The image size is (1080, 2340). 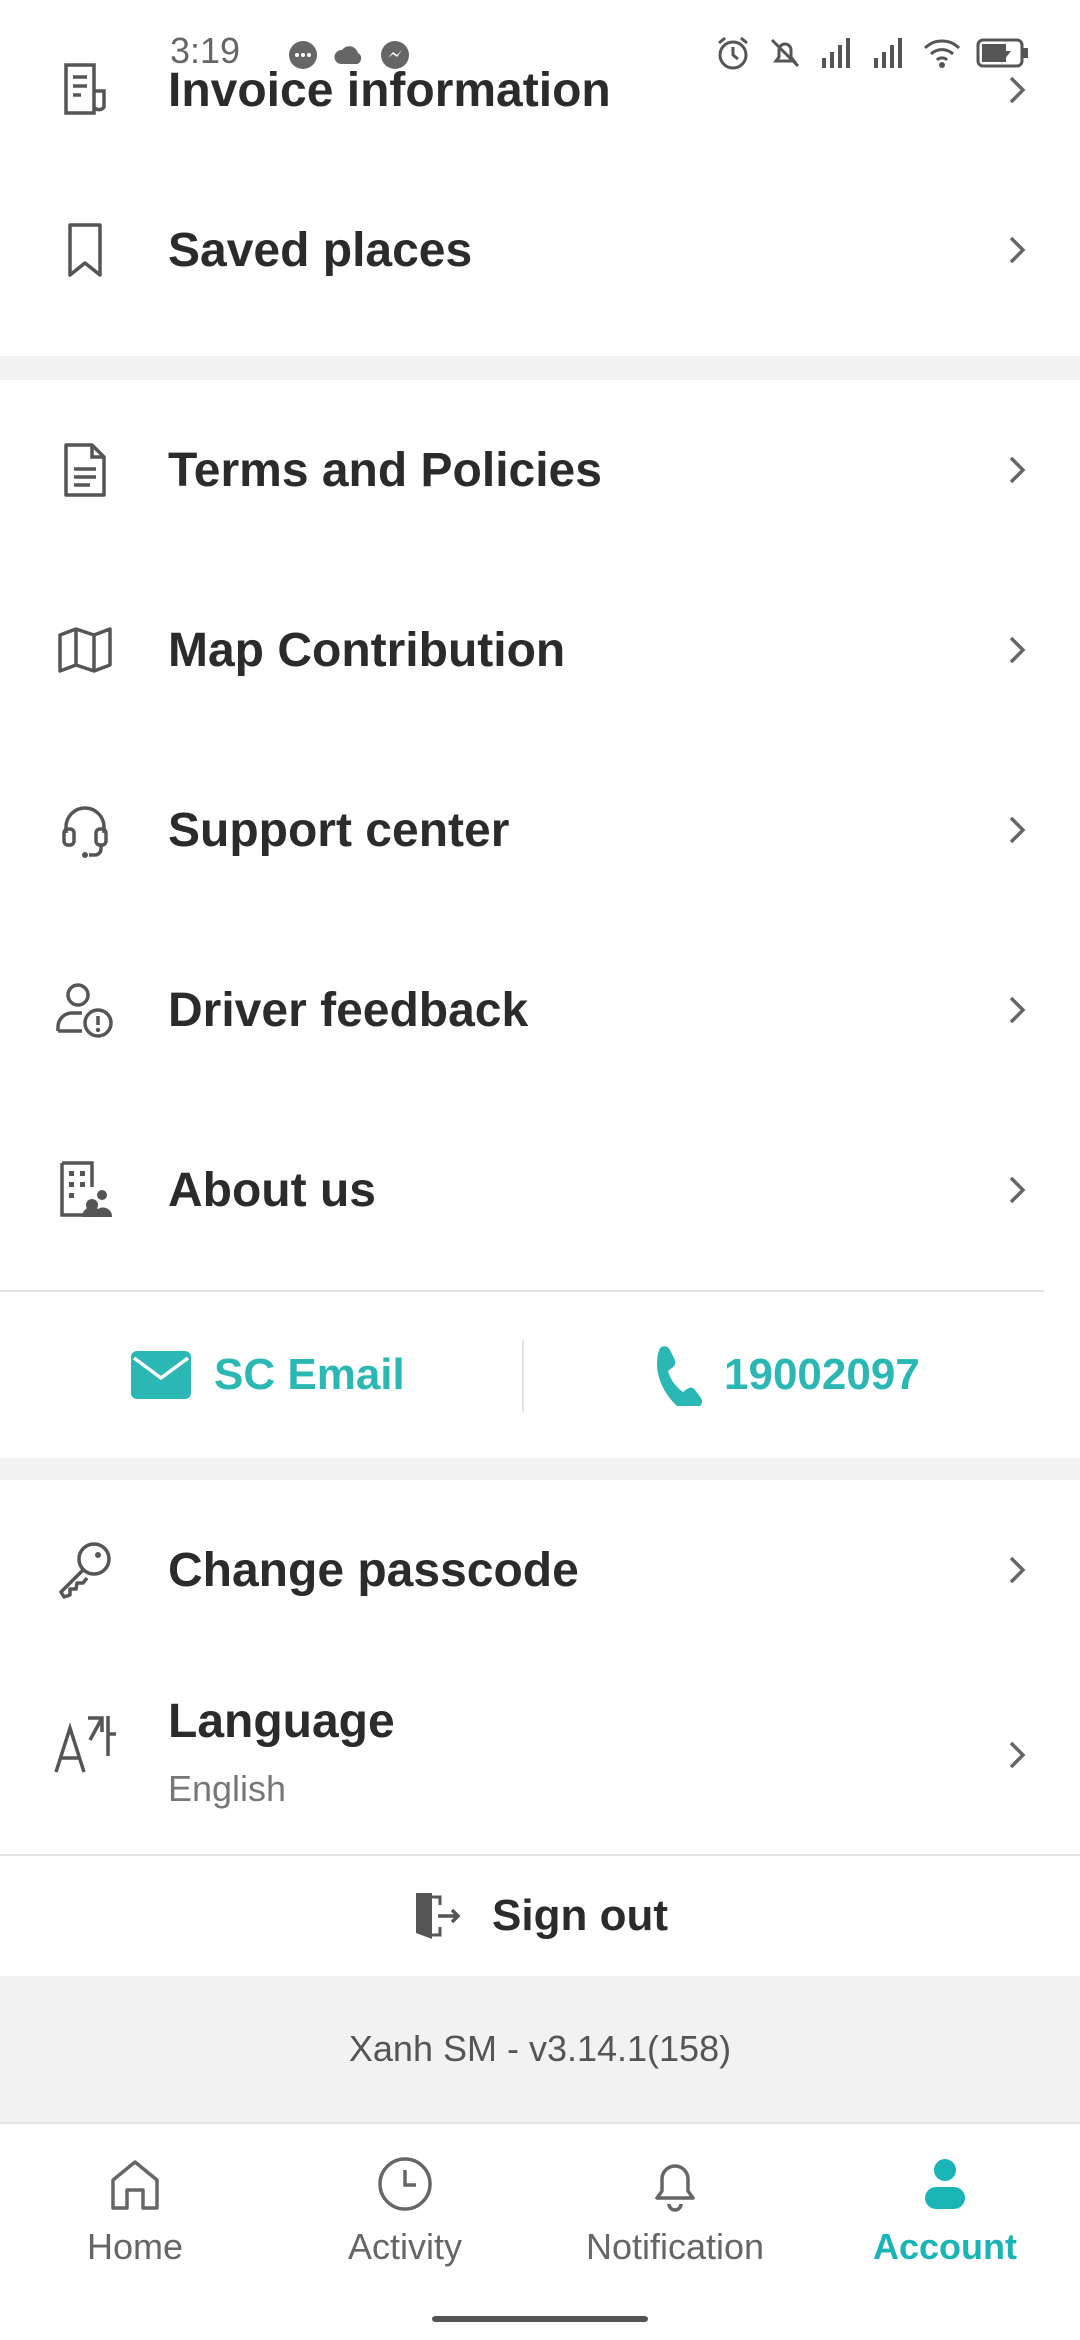 I want to click on nav-label: Home, so click(x=135, y=2246).